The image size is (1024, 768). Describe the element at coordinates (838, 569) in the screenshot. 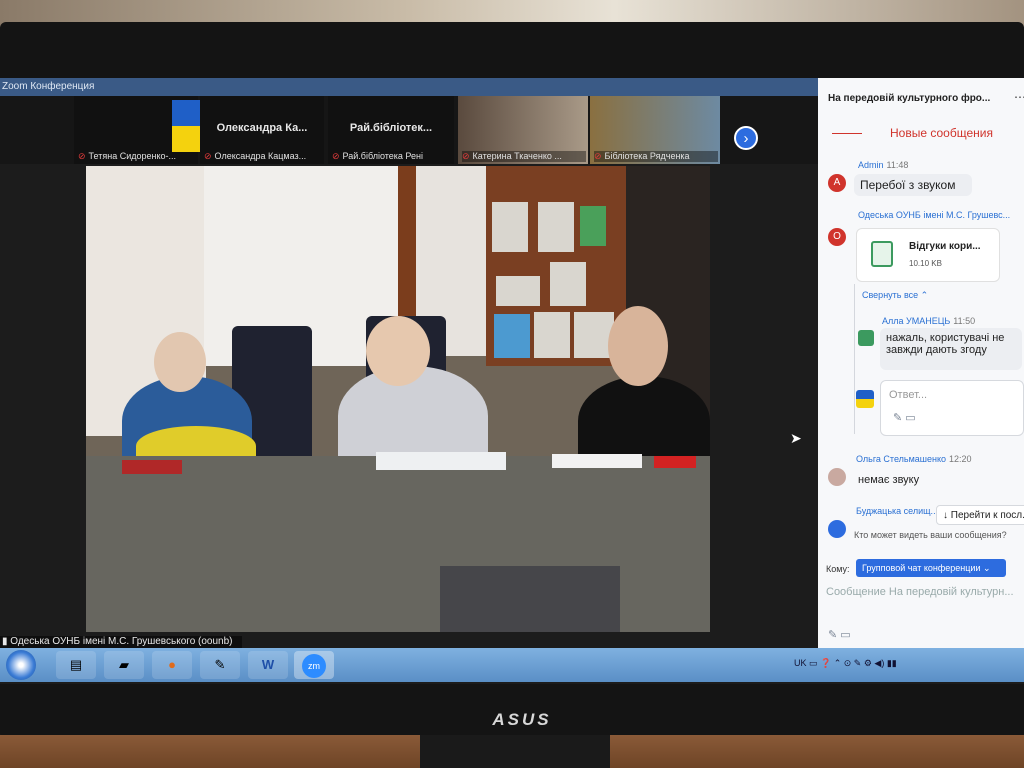

I see `to-label: Кому:` at that location.